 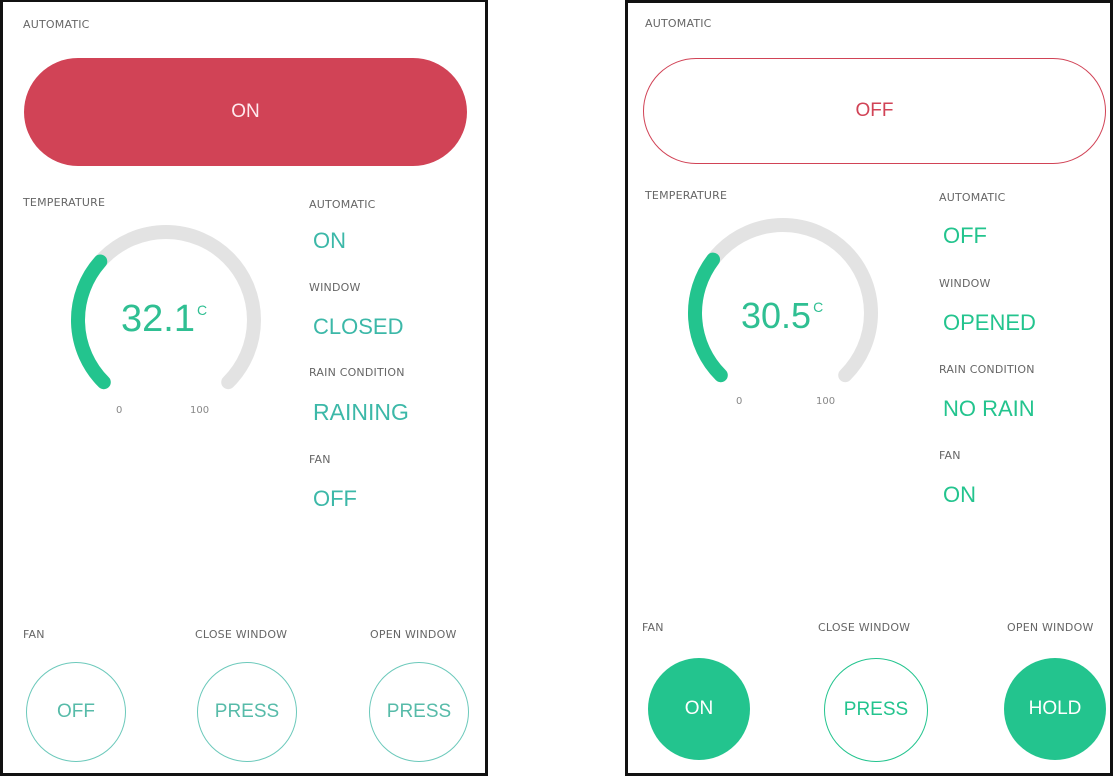 I want to click on status-rain-value: NO RAIN, so click(x=989, y=408).